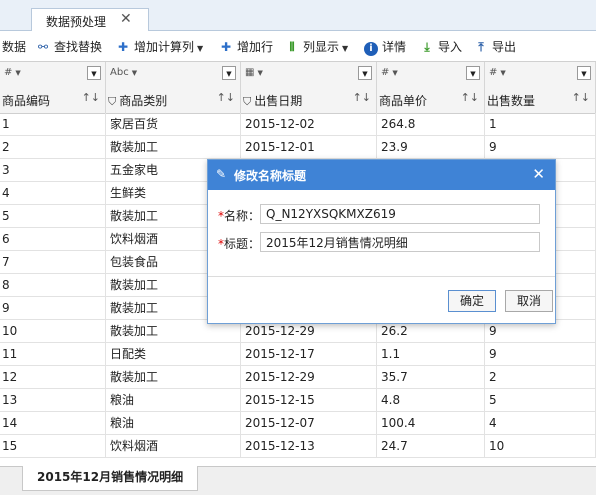 The image size is (596, 495). I want to click on table-cell: 饮料烟酒, so click(173, 446).